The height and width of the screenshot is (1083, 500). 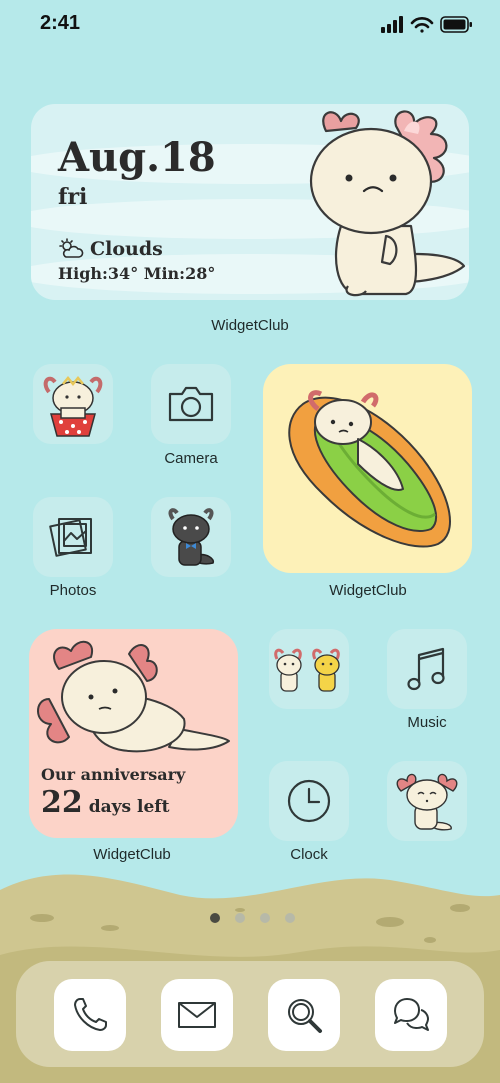 I want to click on chat-bubbles-icon, so click(x=411, y=1014).